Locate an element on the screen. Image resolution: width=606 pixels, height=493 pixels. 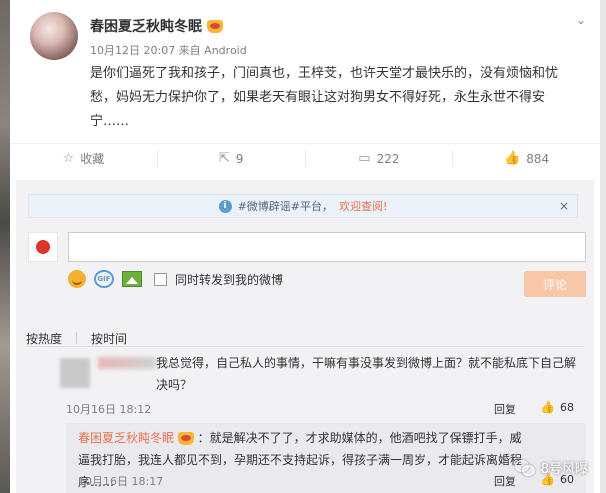
commenter-name-redacted is located at coordinates (127, 363).